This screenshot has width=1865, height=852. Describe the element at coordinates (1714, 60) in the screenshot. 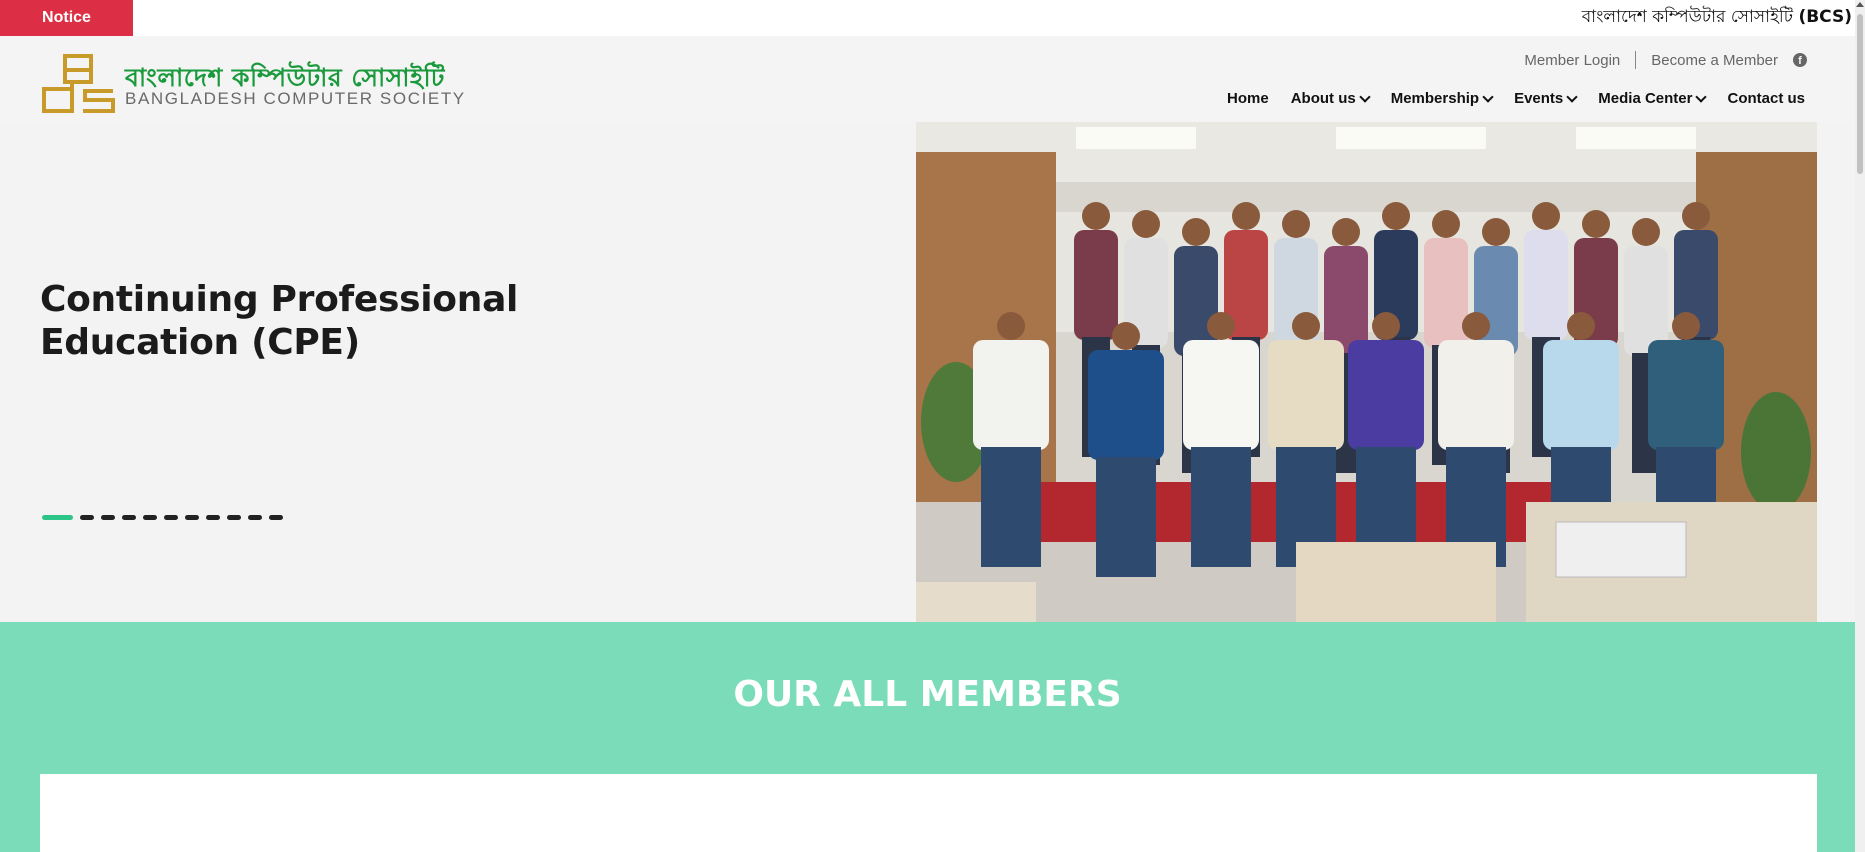

I see `become-member-link: Become a Member` at that location.